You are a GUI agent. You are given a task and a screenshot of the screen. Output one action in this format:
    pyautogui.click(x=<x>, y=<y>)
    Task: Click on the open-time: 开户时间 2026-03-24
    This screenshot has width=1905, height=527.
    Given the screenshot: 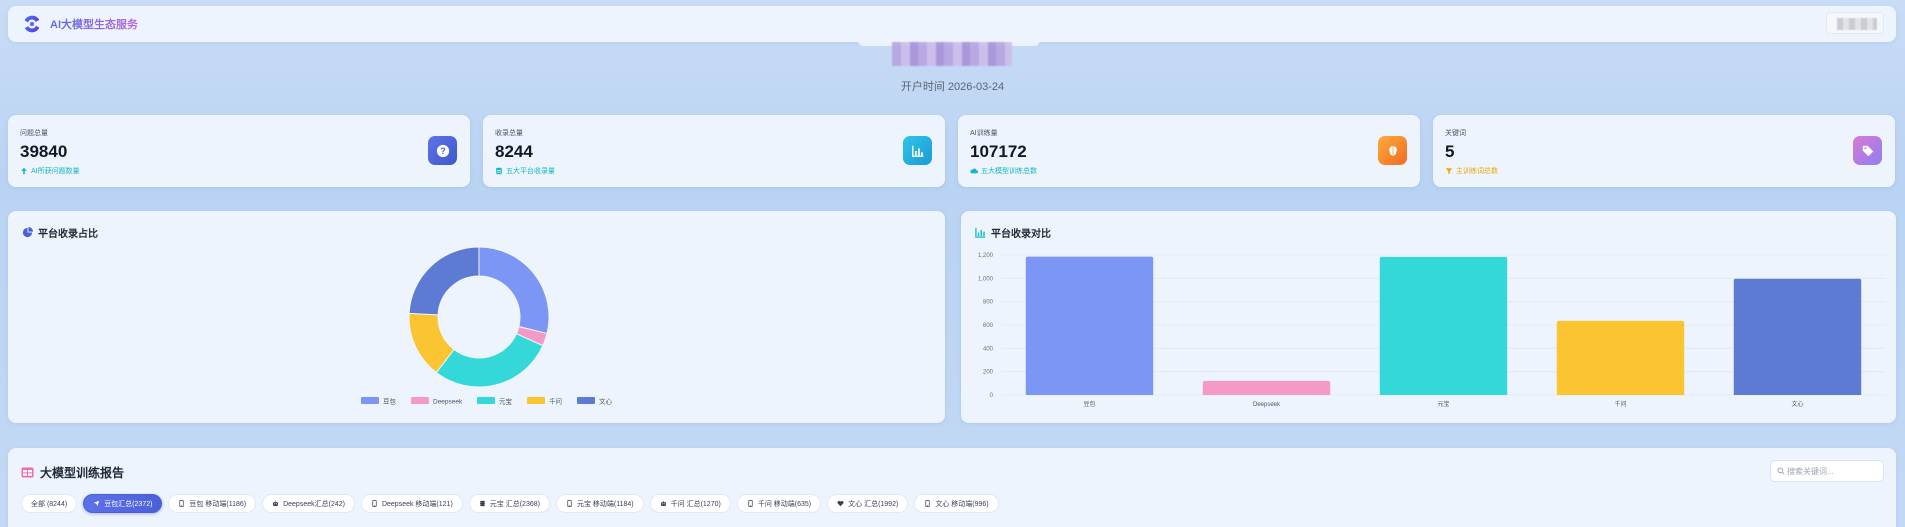 What is the action you would take?
    pyautogui.click(x=952, y=87)
    